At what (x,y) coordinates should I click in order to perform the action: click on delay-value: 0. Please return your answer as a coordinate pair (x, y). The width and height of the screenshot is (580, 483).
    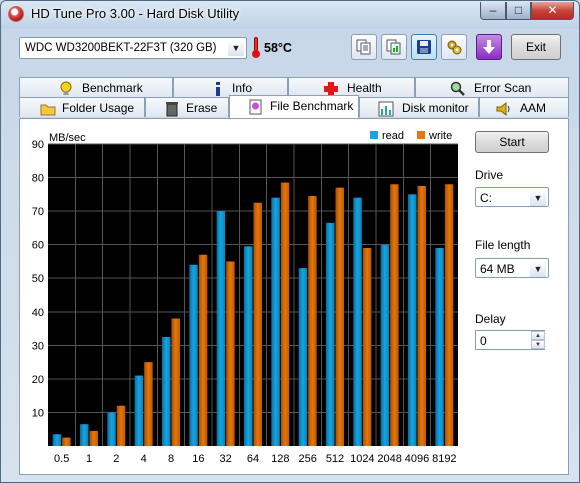
    Looking at the image, I should click on (483, 341).